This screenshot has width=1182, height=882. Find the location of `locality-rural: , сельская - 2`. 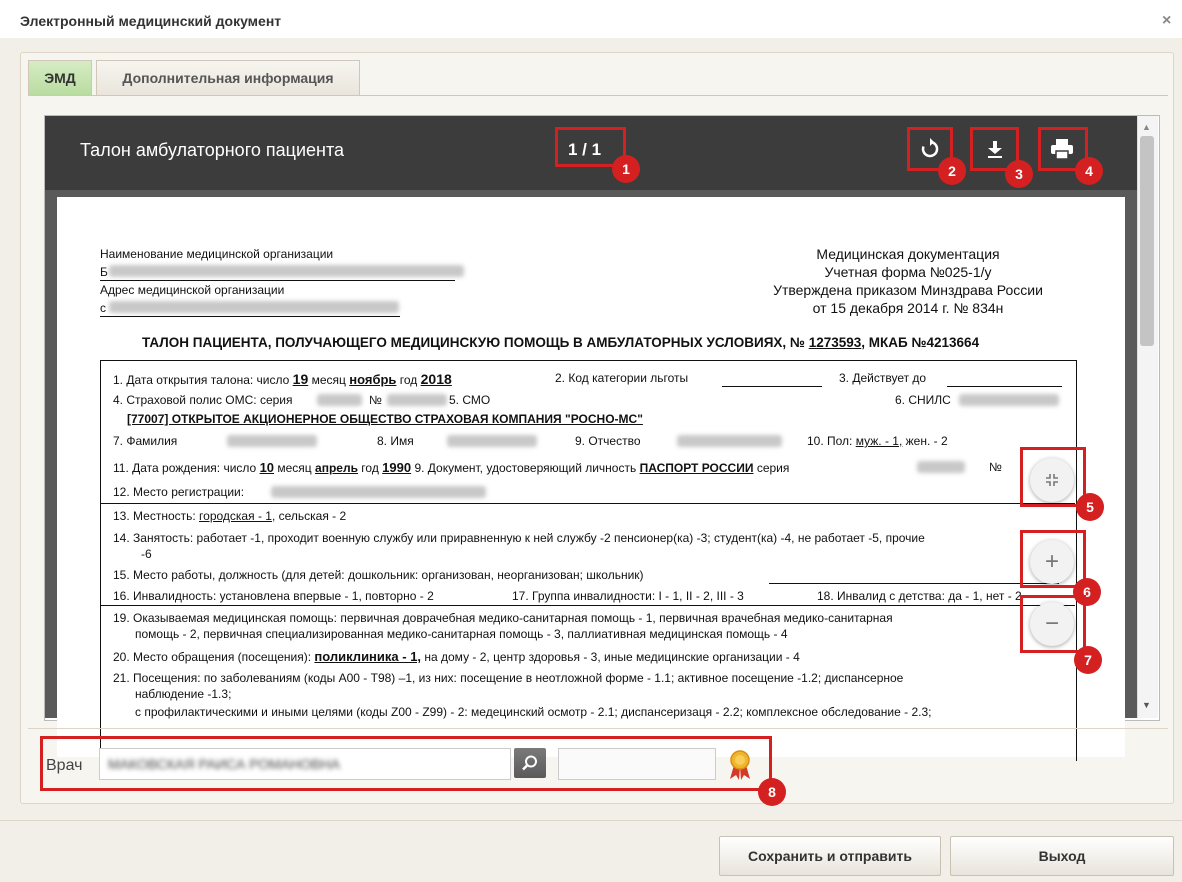

locality-rural: , сельская - 2 is located at coordinates (309, 516).